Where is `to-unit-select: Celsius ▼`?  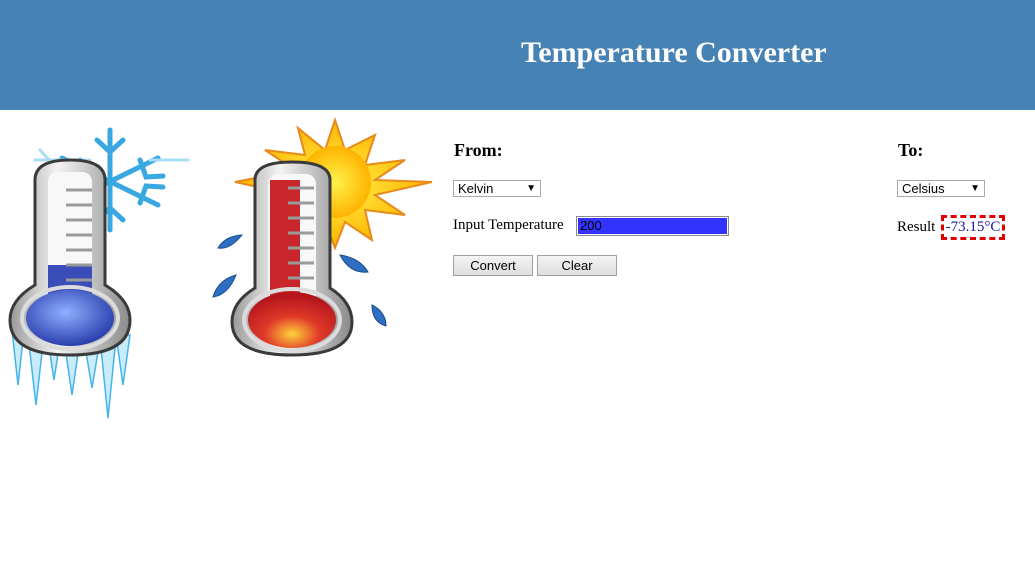 to-unit-select: Celsius ▼ is located at coordinates (941, 188).